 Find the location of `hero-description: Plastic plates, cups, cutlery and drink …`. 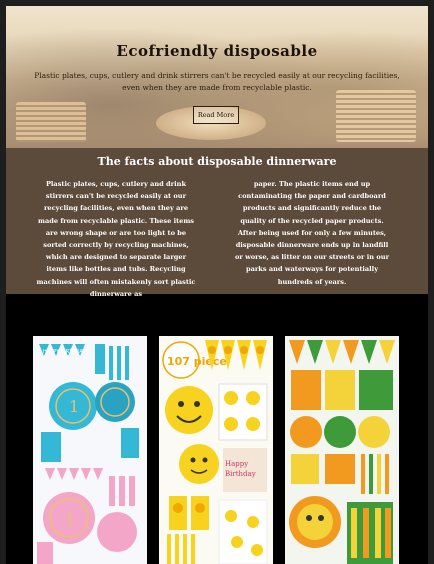

hero-description: Plastic plates, cups, cutlery and drink … is located at coordinates (217, 81).